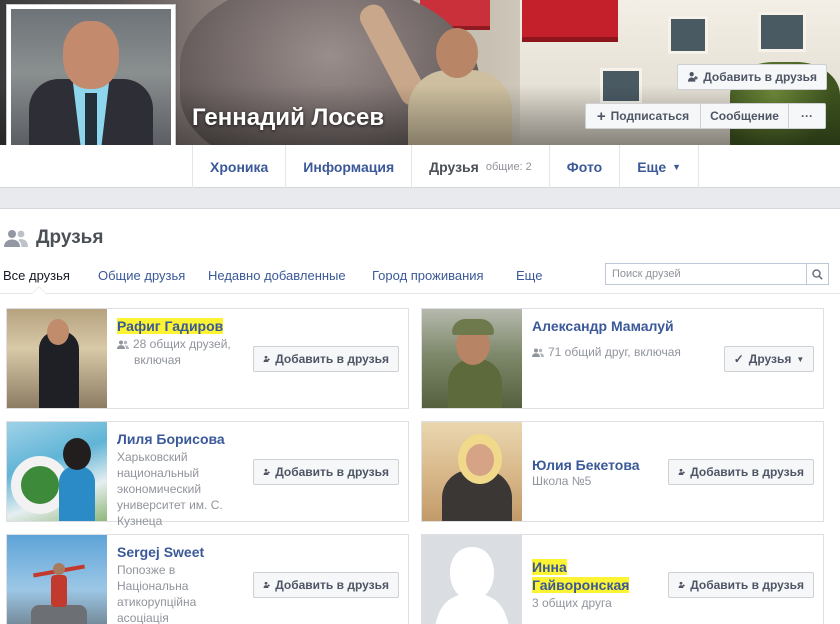  I want to click on friends-title: Друзья, so click(70, 237).